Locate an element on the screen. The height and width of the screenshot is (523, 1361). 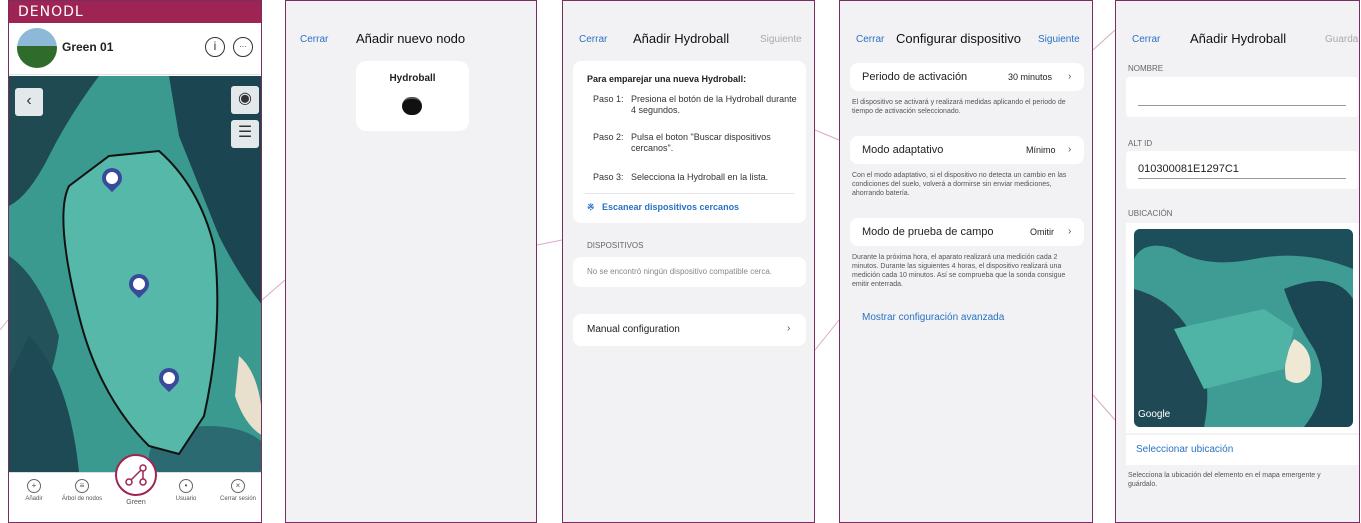
hydroball-icon is located at coordinates (412, 106).